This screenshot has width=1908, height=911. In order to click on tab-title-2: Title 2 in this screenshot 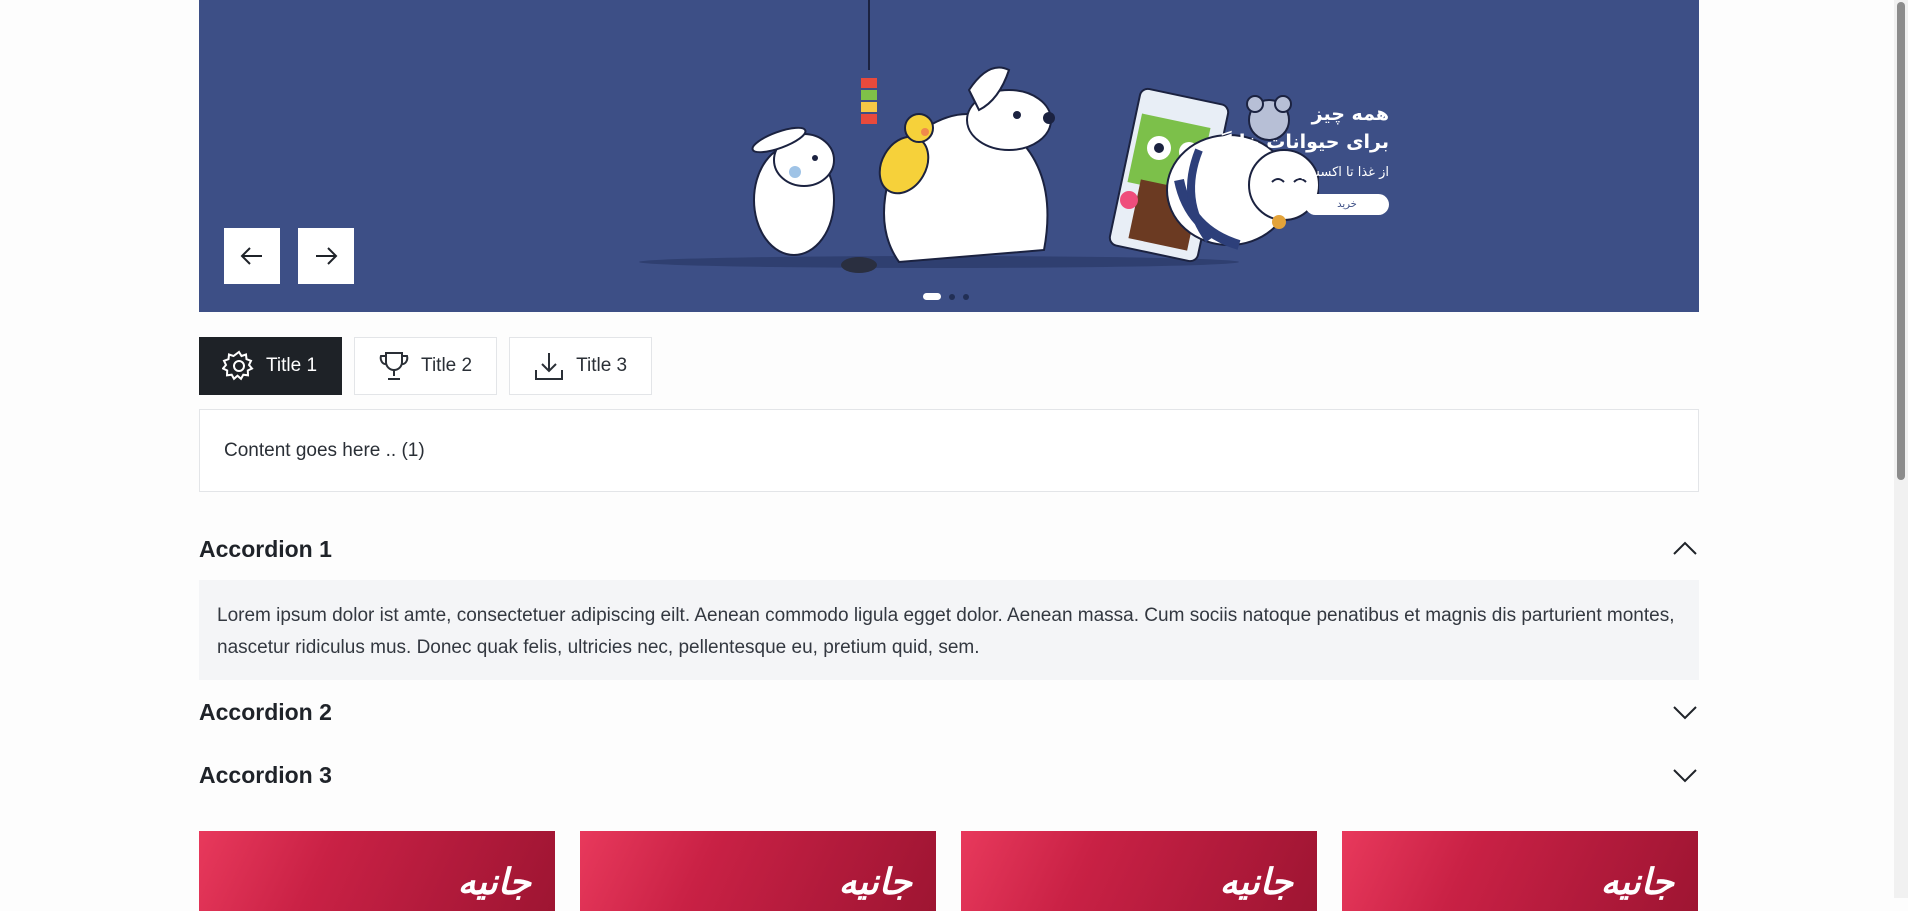, I will do `click(426, 366)`.